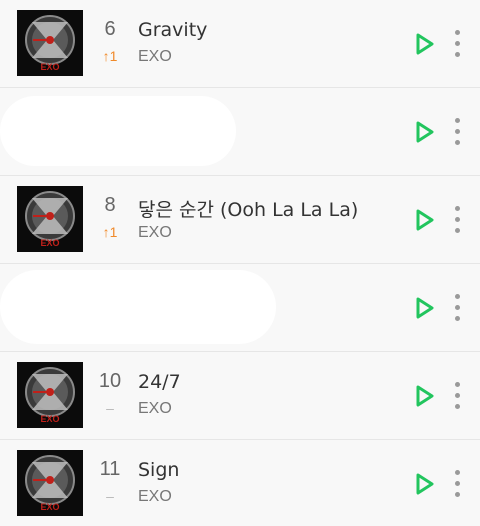  I want to click on track-title: 24/7, so click(268, 382).